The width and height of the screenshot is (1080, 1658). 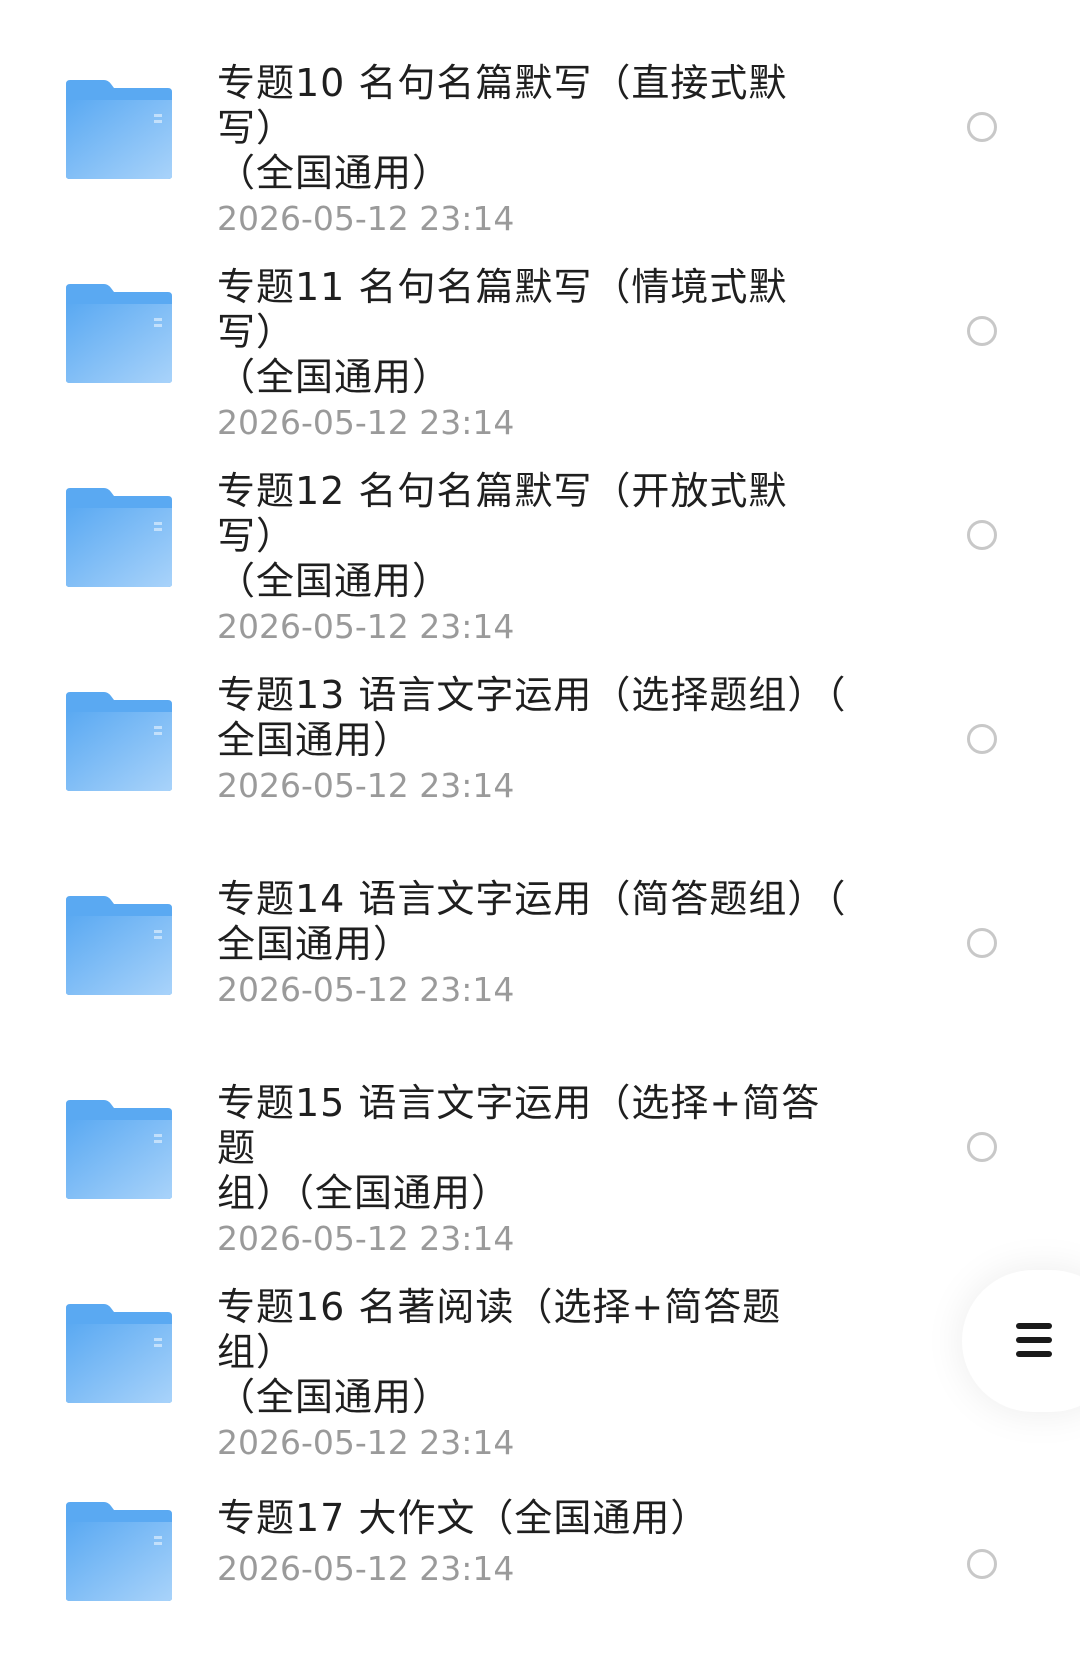 I want to click on file-row: 专题17 大作文（全国通用） 2026-05-12 23:14, so click(x=540, y=1556).